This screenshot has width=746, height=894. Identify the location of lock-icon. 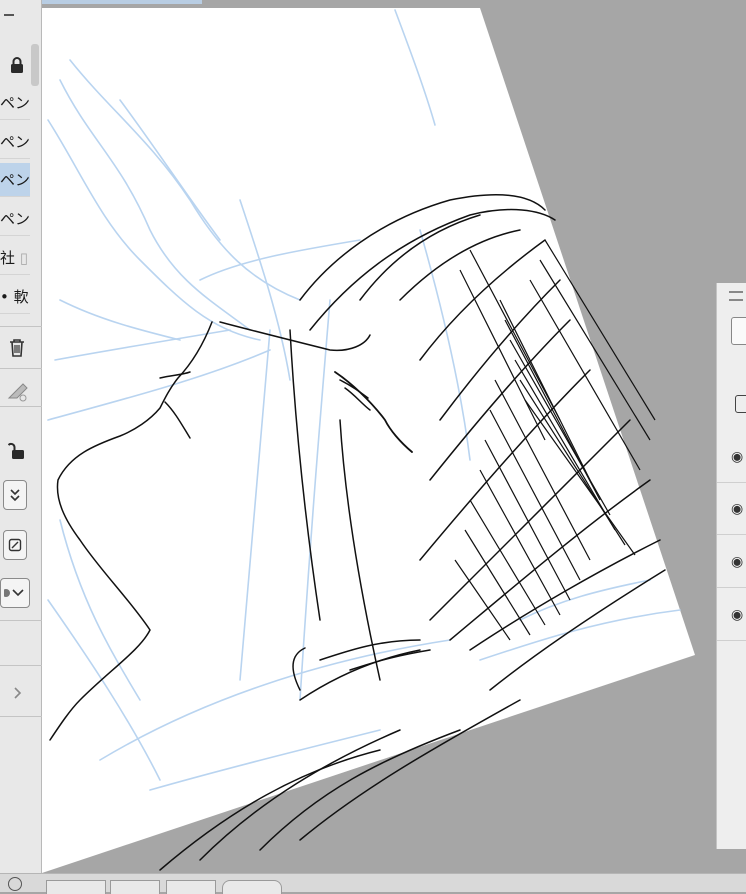
(17, 65).